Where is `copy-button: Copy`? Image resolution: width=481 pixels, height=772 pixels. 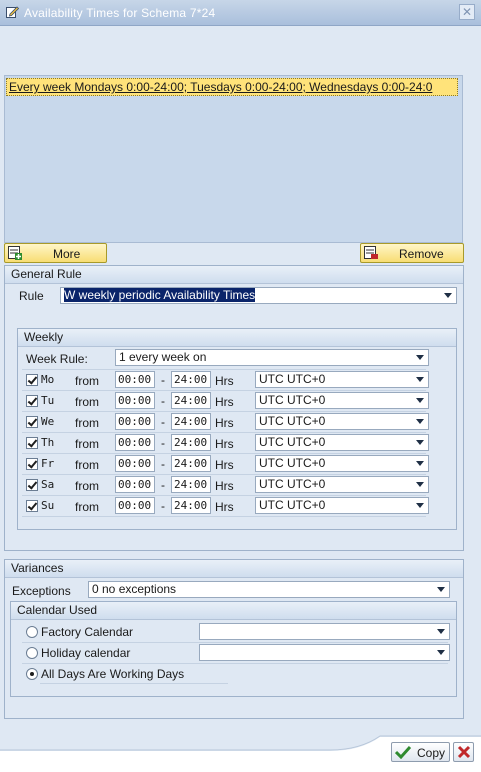
copy-button: Copy is located at coordinates (420, 752).